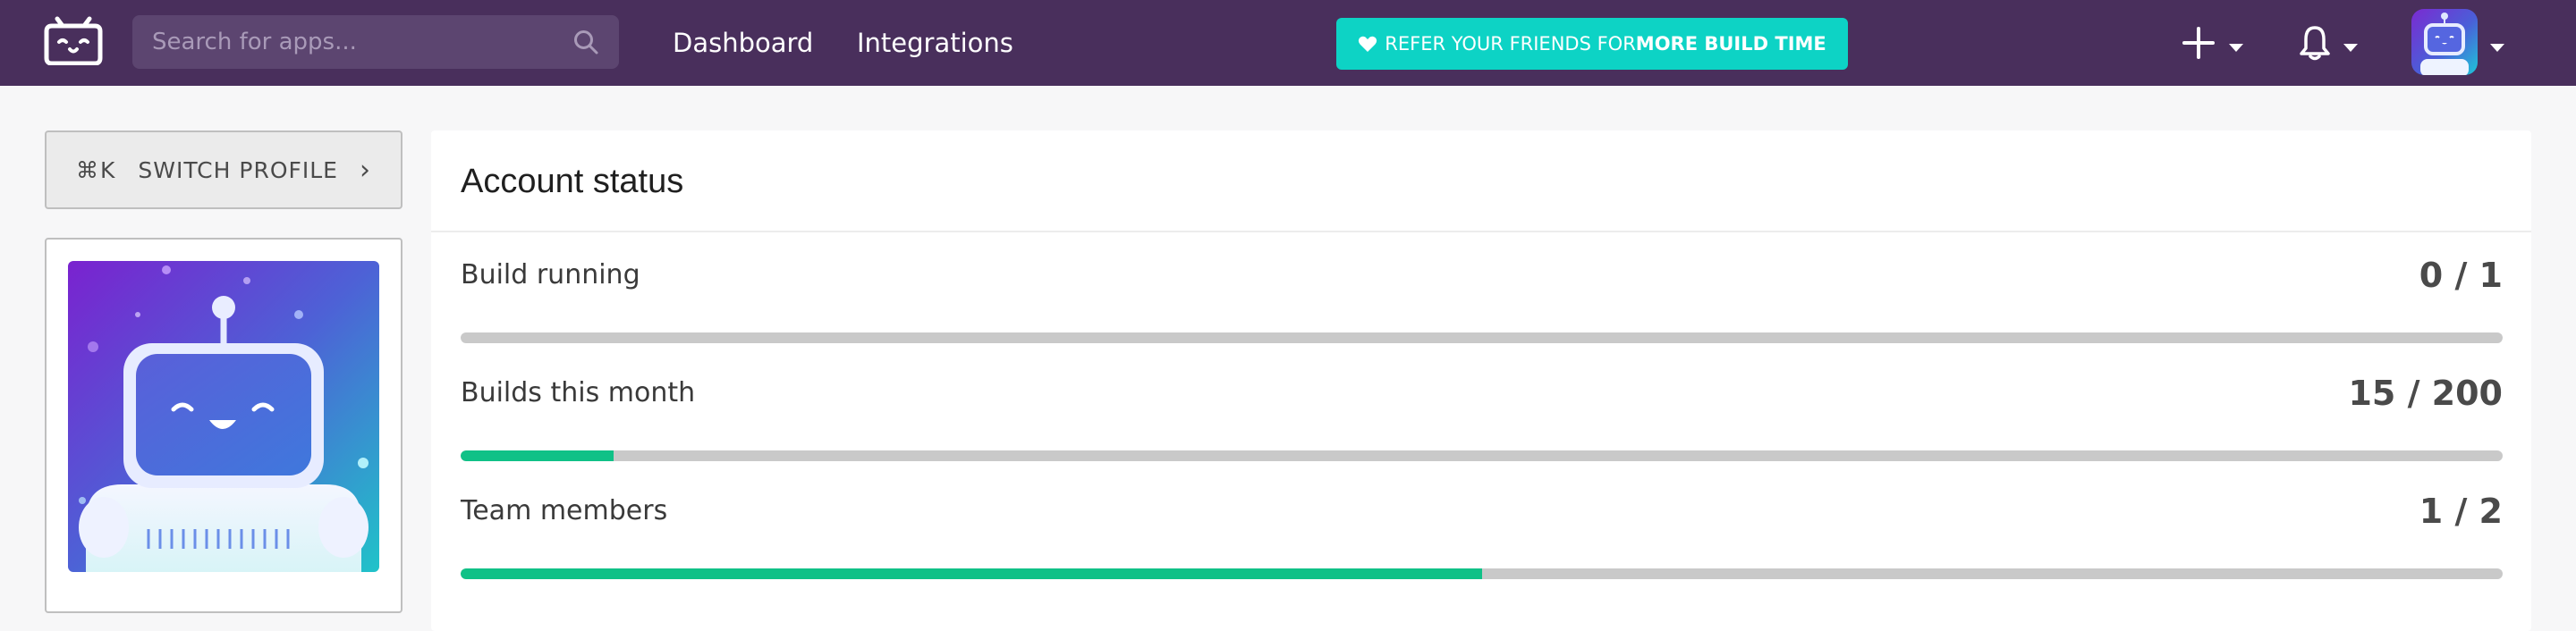 The height and width of the screenshot is (631, 2576). Describe the element at coordinates (550, 274) in the screenshot. I see `stat-label-build-running: Build running` at that location.